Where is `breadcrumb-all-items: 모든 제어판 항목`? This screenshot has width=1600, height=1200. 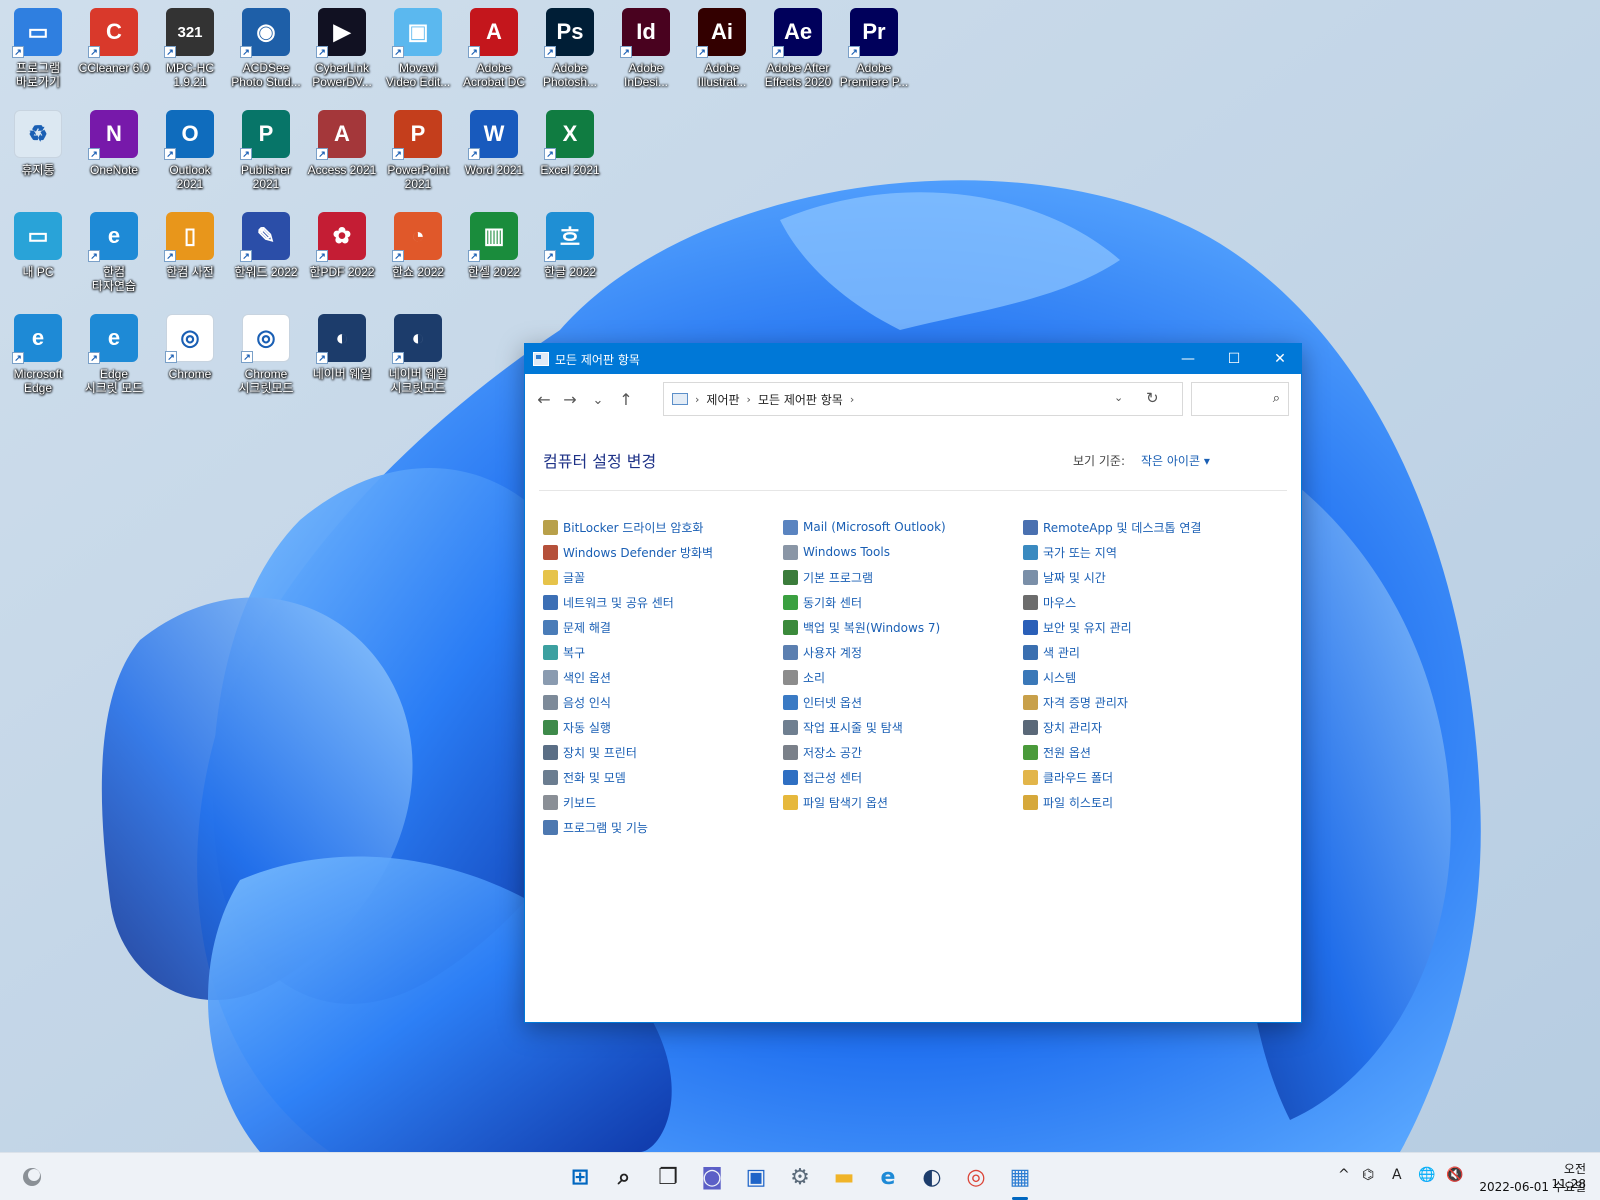
breadcrumb-all-items: 모든 제어판 항목 is located at coordinates (800, 399).